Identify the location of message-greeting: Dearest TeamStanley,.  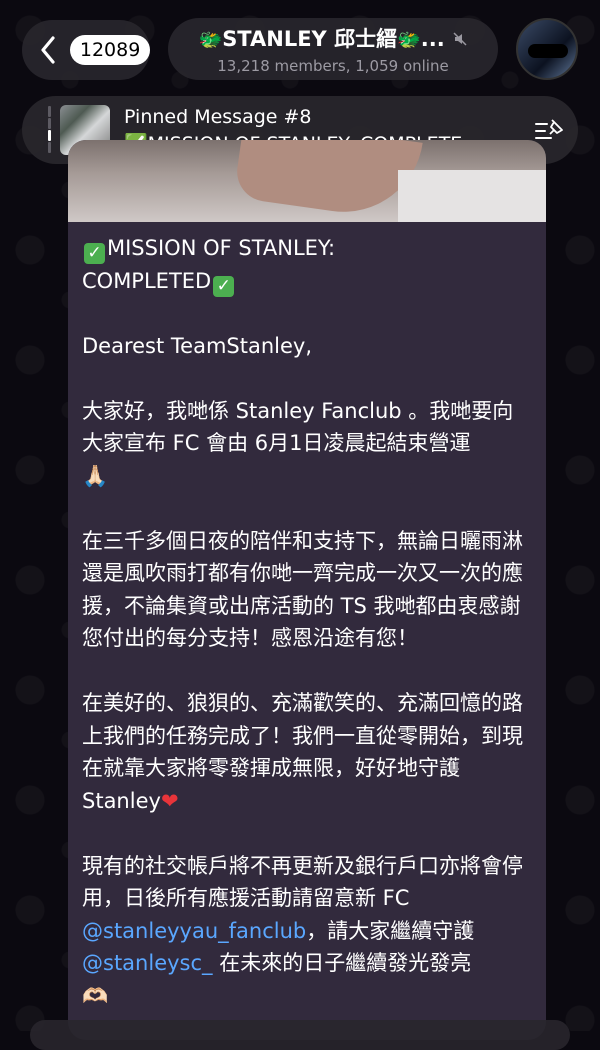
(197, 345).